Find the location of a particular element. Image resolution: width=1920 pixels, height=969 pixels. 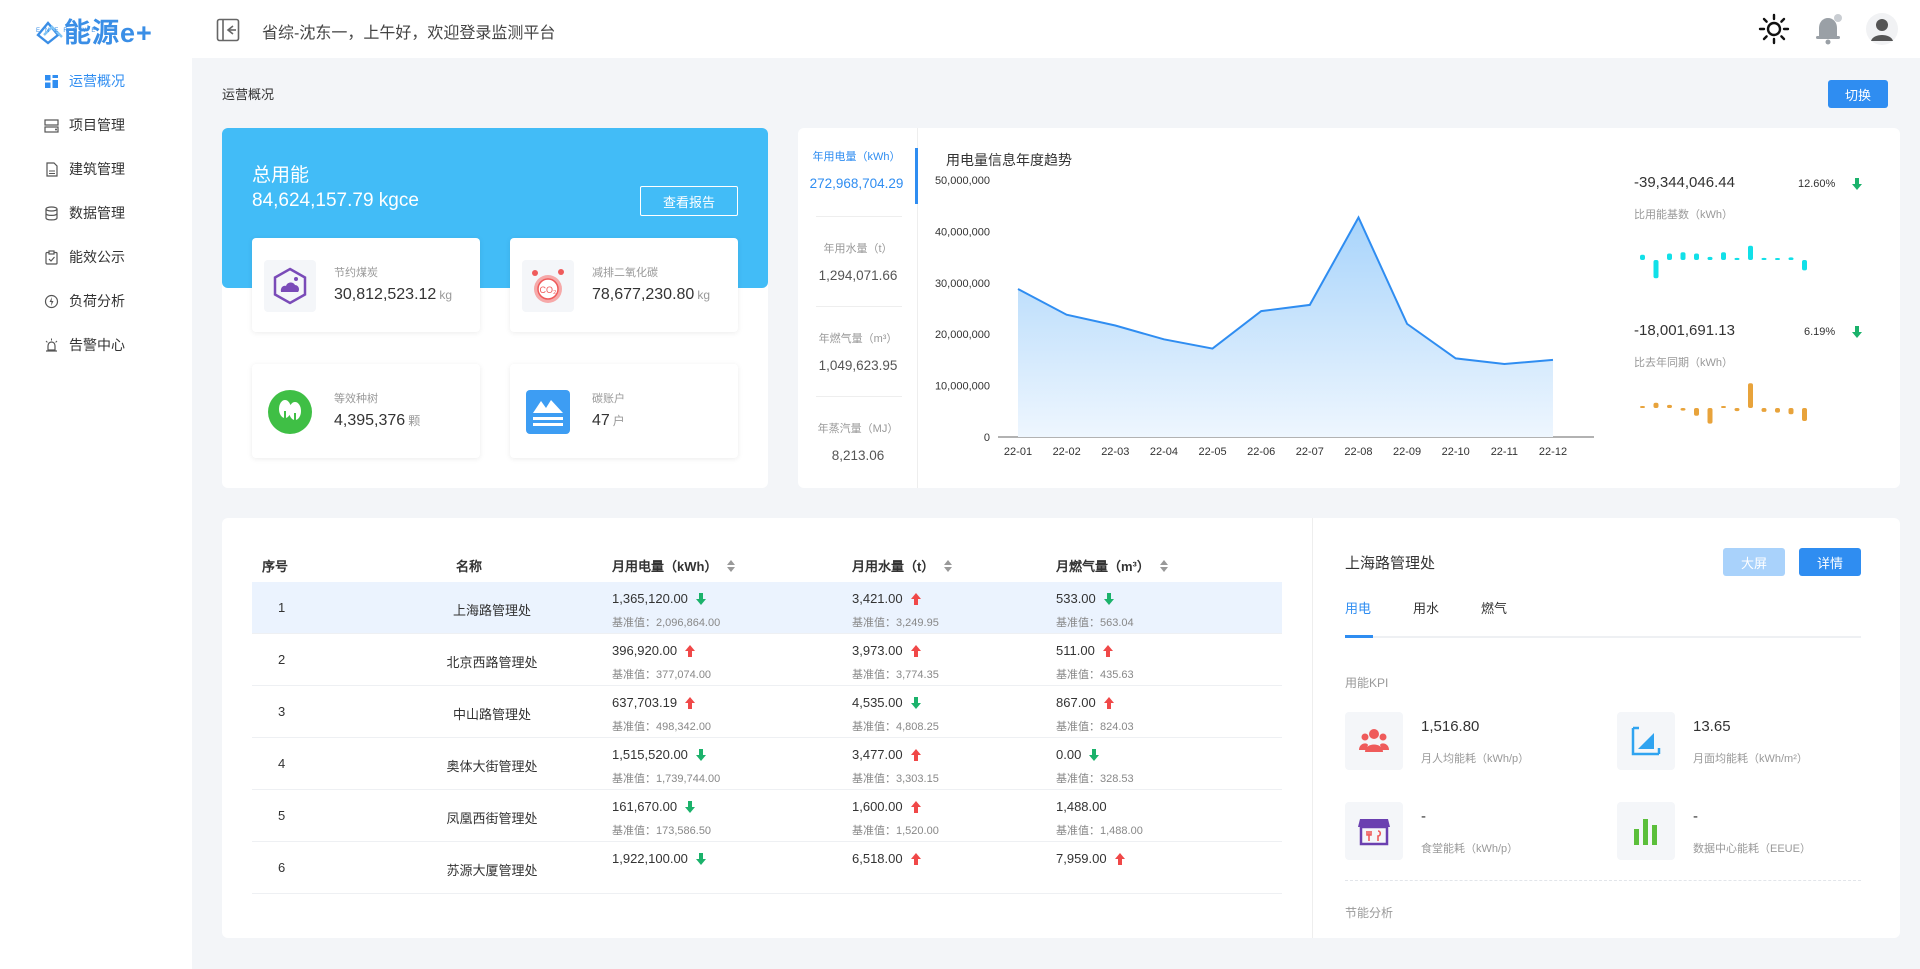

gas-baseline: 基准值：824.03 is located at coordinates (1095, 727).